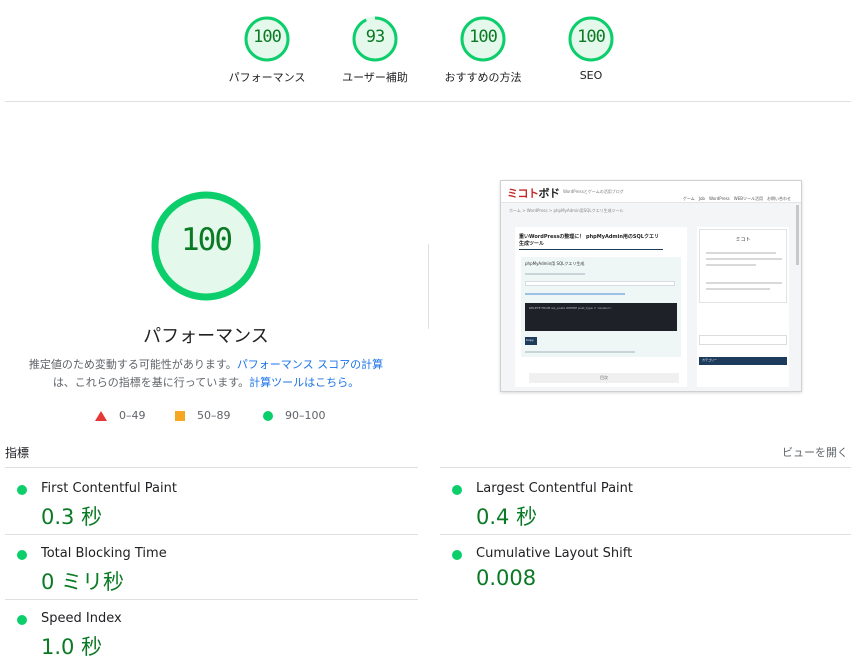  Describe the element at coordinates (555, 263) in the screenshot. I see `thumb-box-heading: phpMyAdmin用 SQLクエリ生成` at that location.